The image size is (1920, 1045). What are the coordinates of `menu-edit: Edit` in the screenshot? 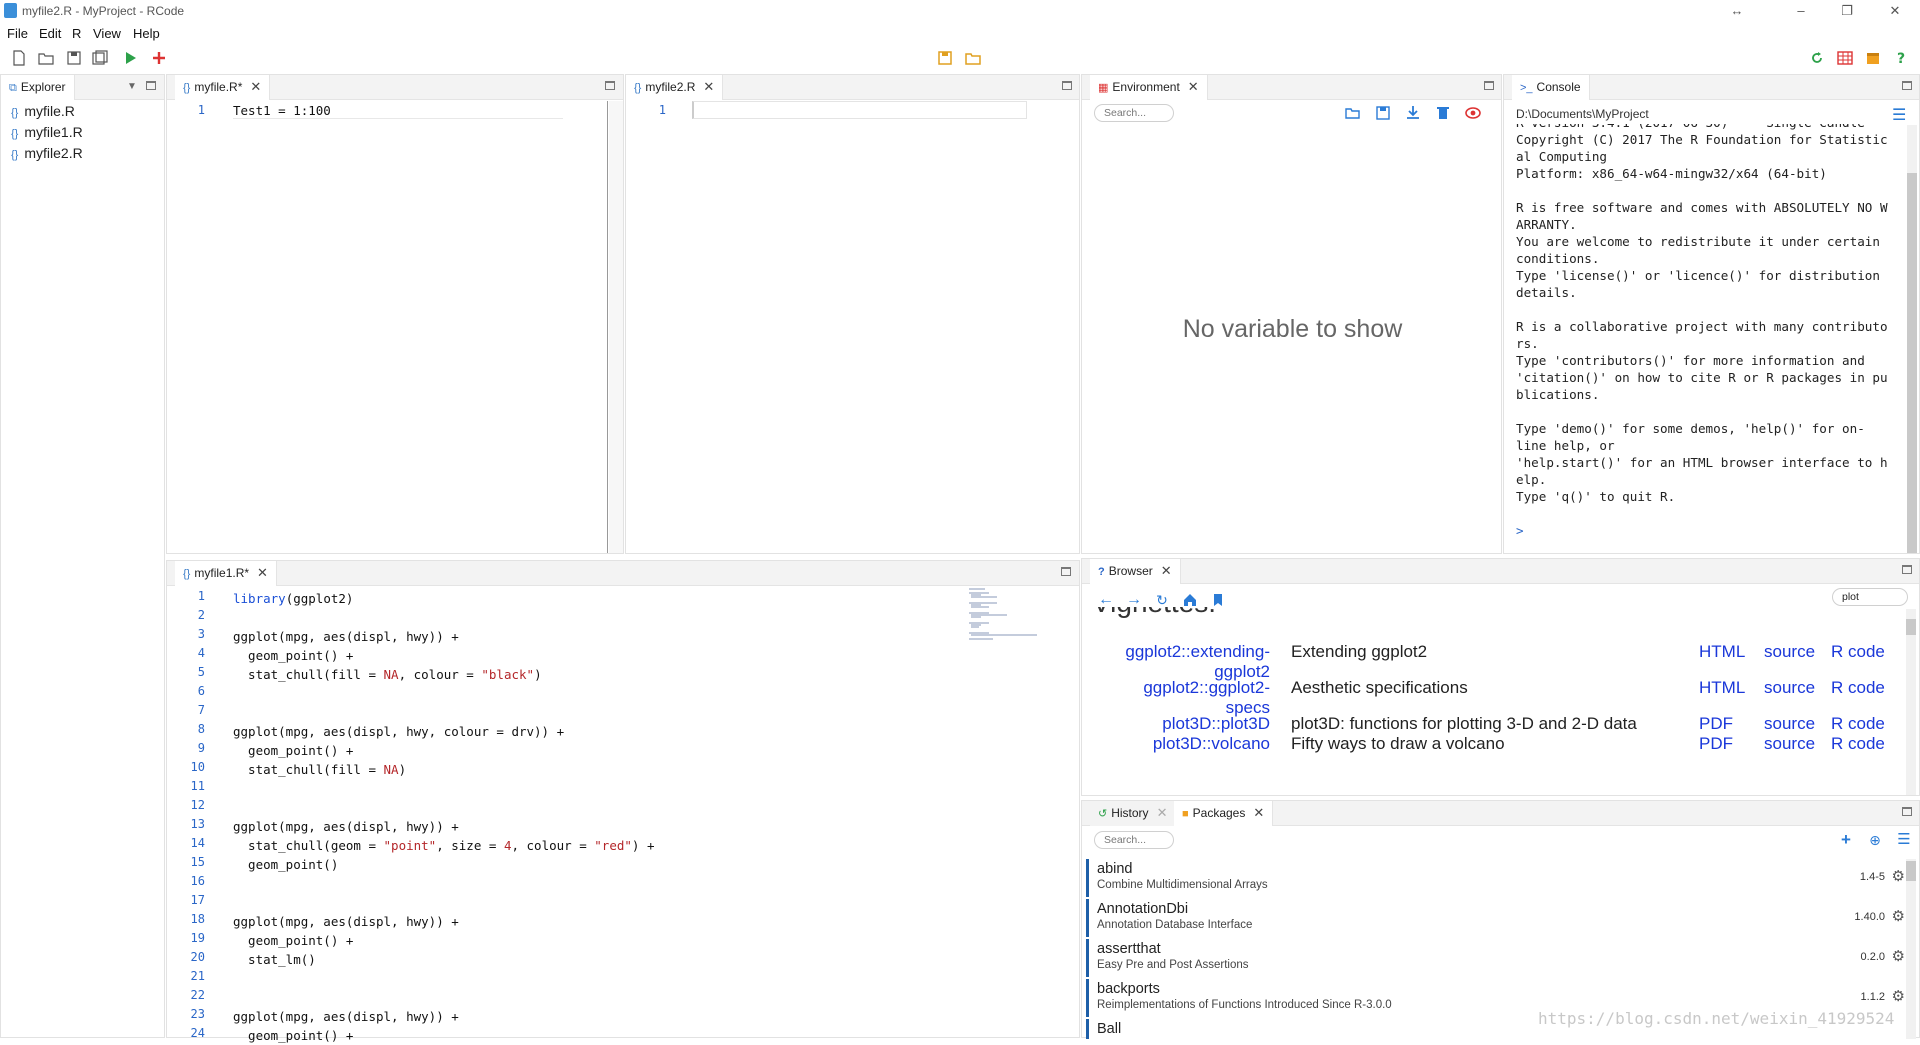 It's located at (50, 33).